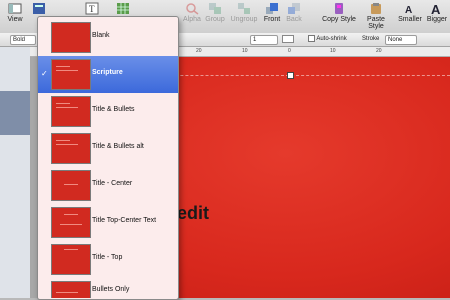 The image size is (450, 300). Describe the element at coordinates (395, 40) in the screenshot. I see `stroke-value: None` at that location.